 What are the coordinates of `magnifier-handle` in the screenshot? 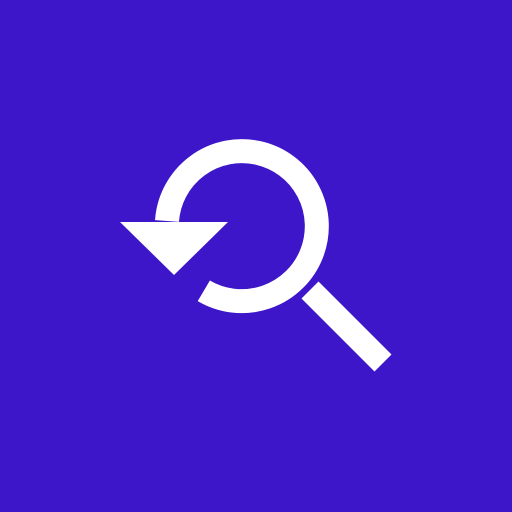 It's located at (346, 326).